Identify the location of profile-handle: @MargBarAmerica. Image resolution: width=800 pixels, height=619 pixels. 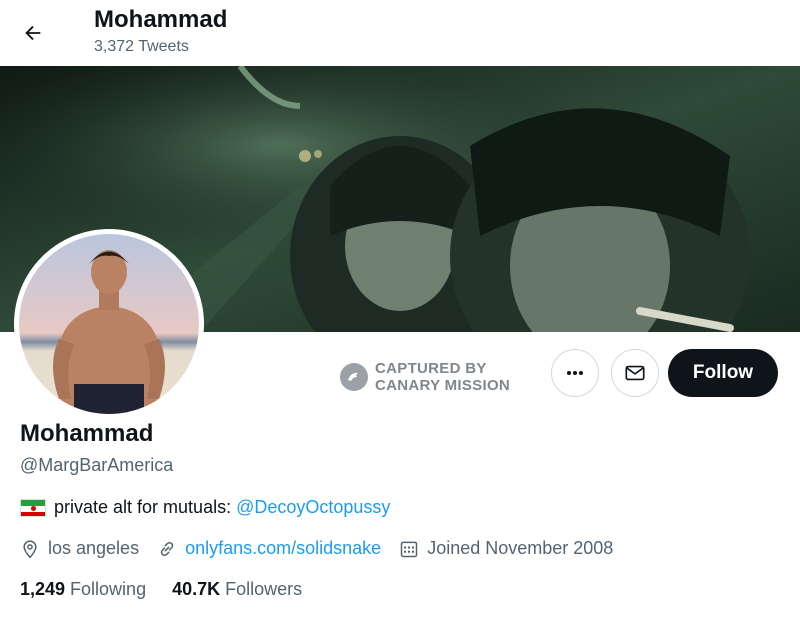
(97, 465).